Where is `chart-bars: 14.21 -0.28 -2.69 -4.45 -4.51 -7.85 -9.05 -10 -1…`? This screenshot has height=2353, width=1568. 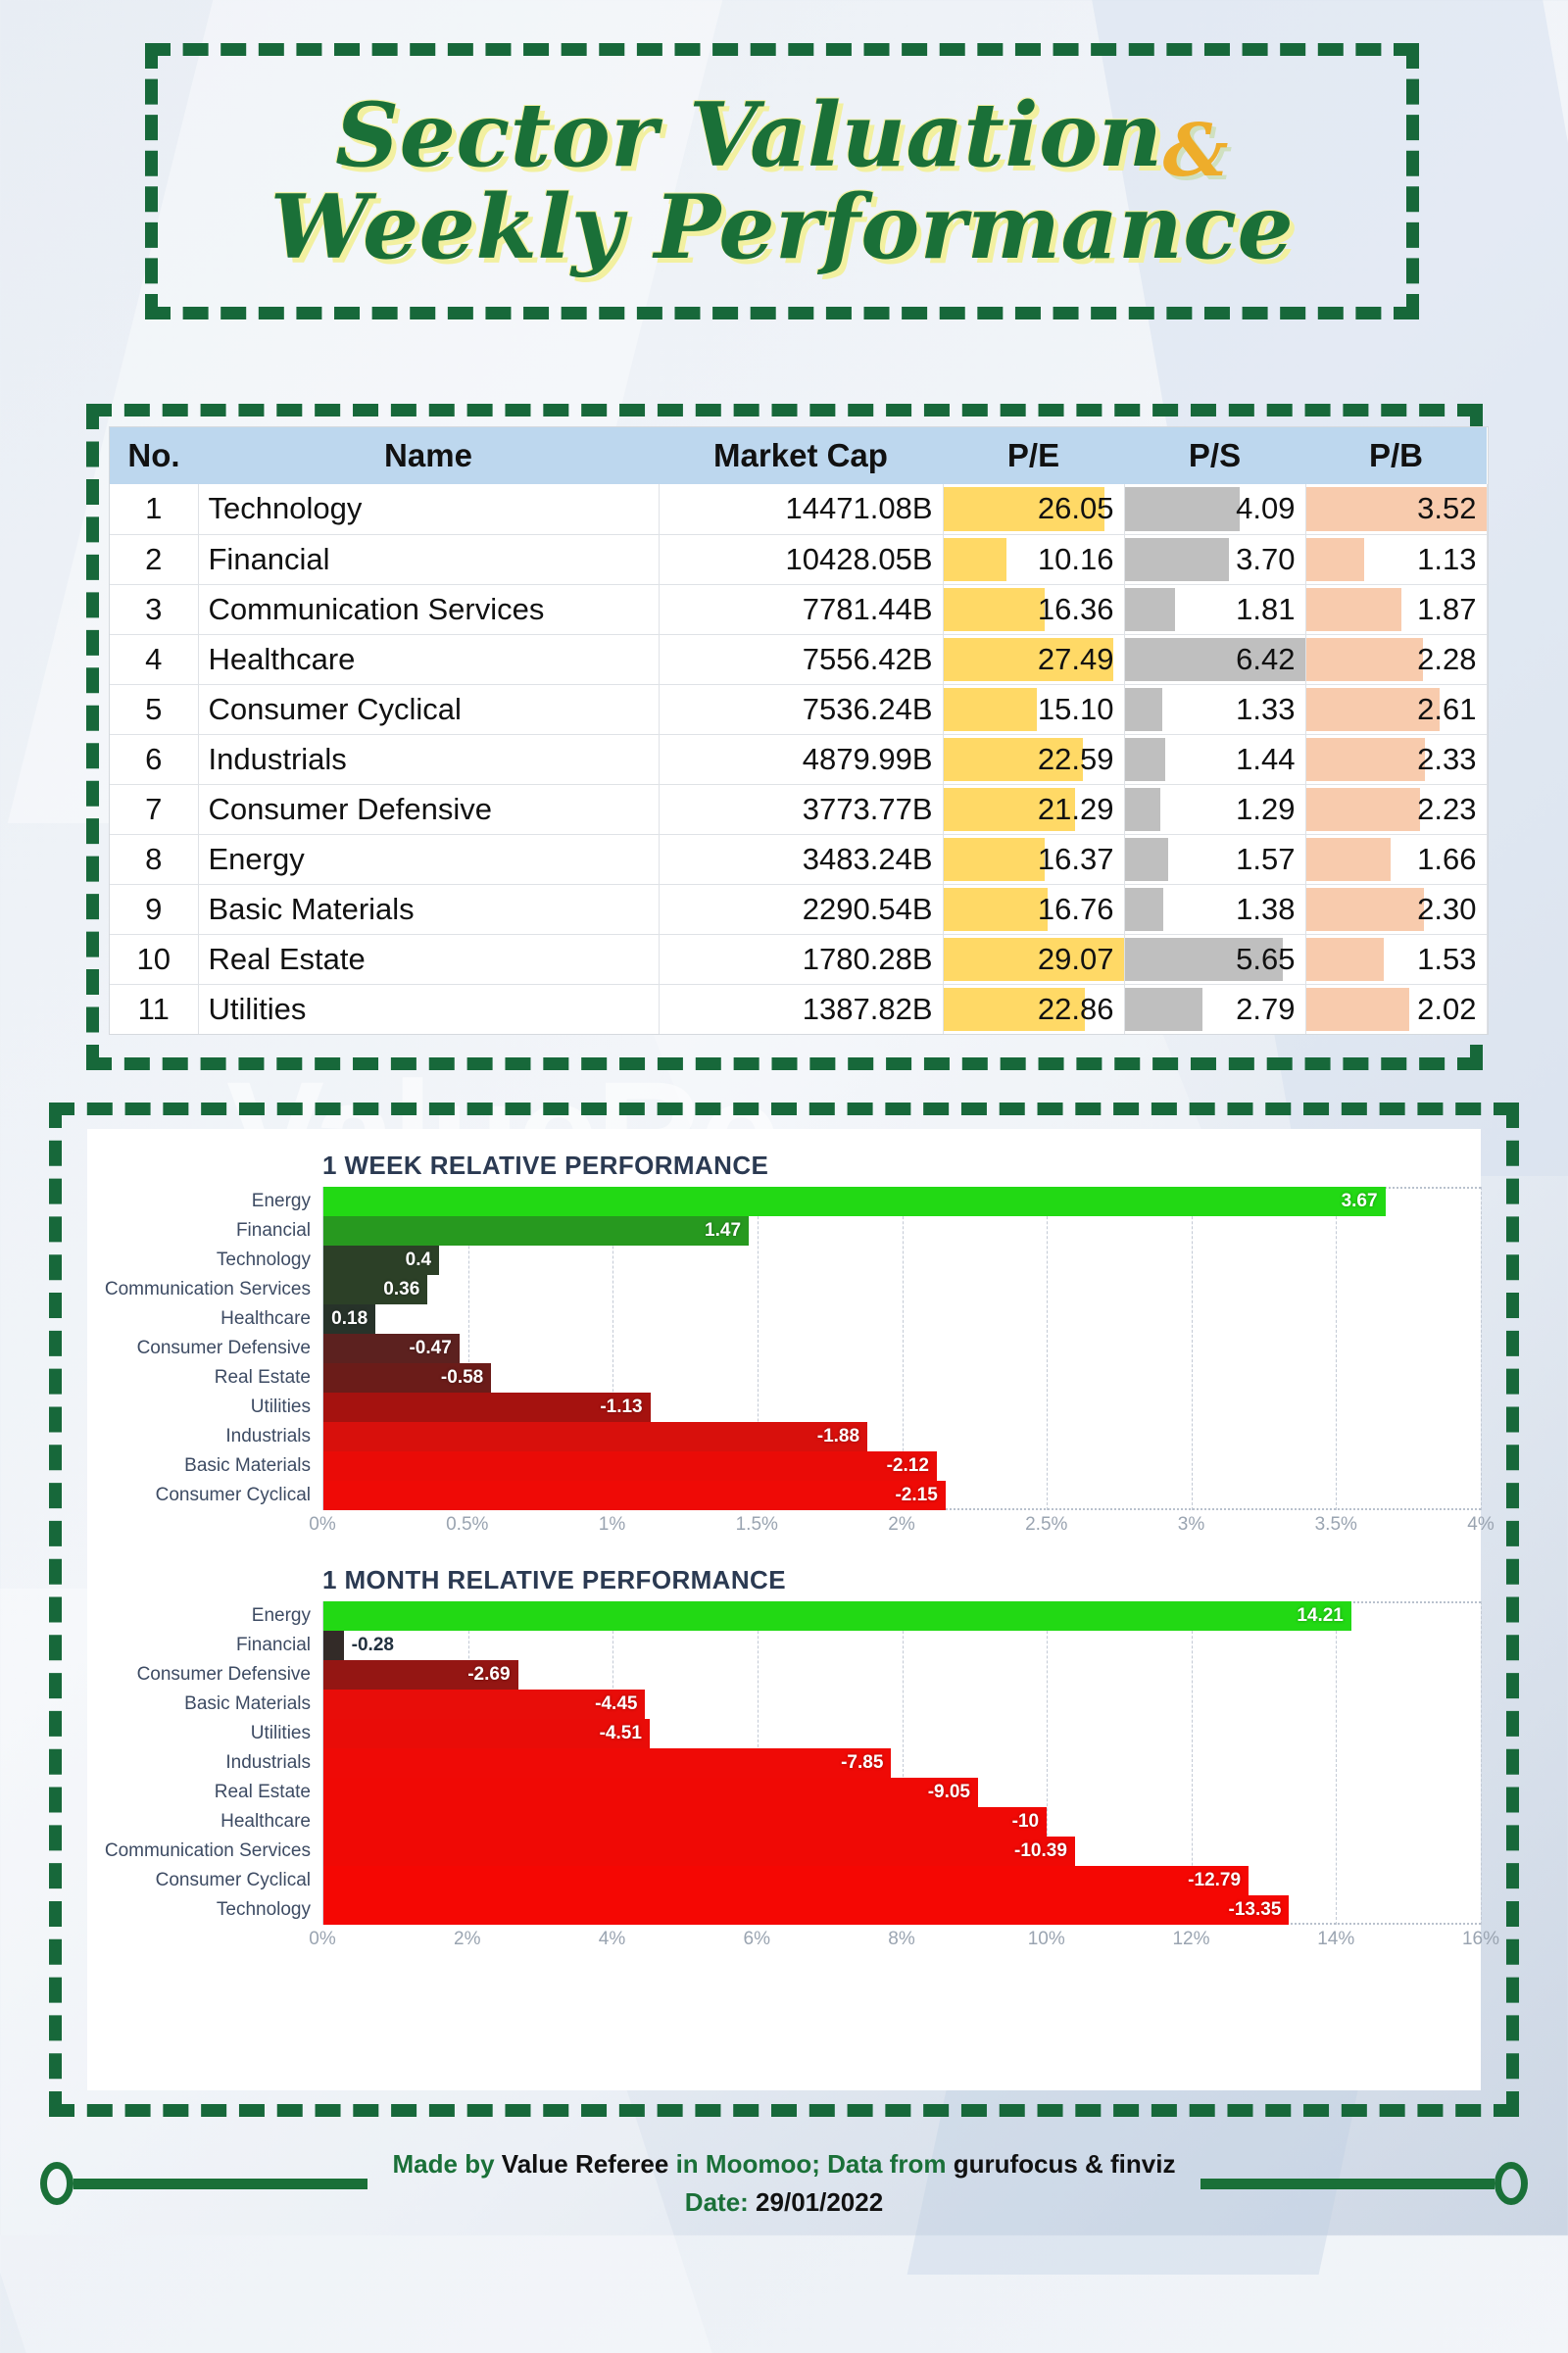
chart-bars: 14.21 -0.28 -2.69 -4.45 -4.51 -7.85 -9.05 -10 -1… is located at coordinates (902, 1763).